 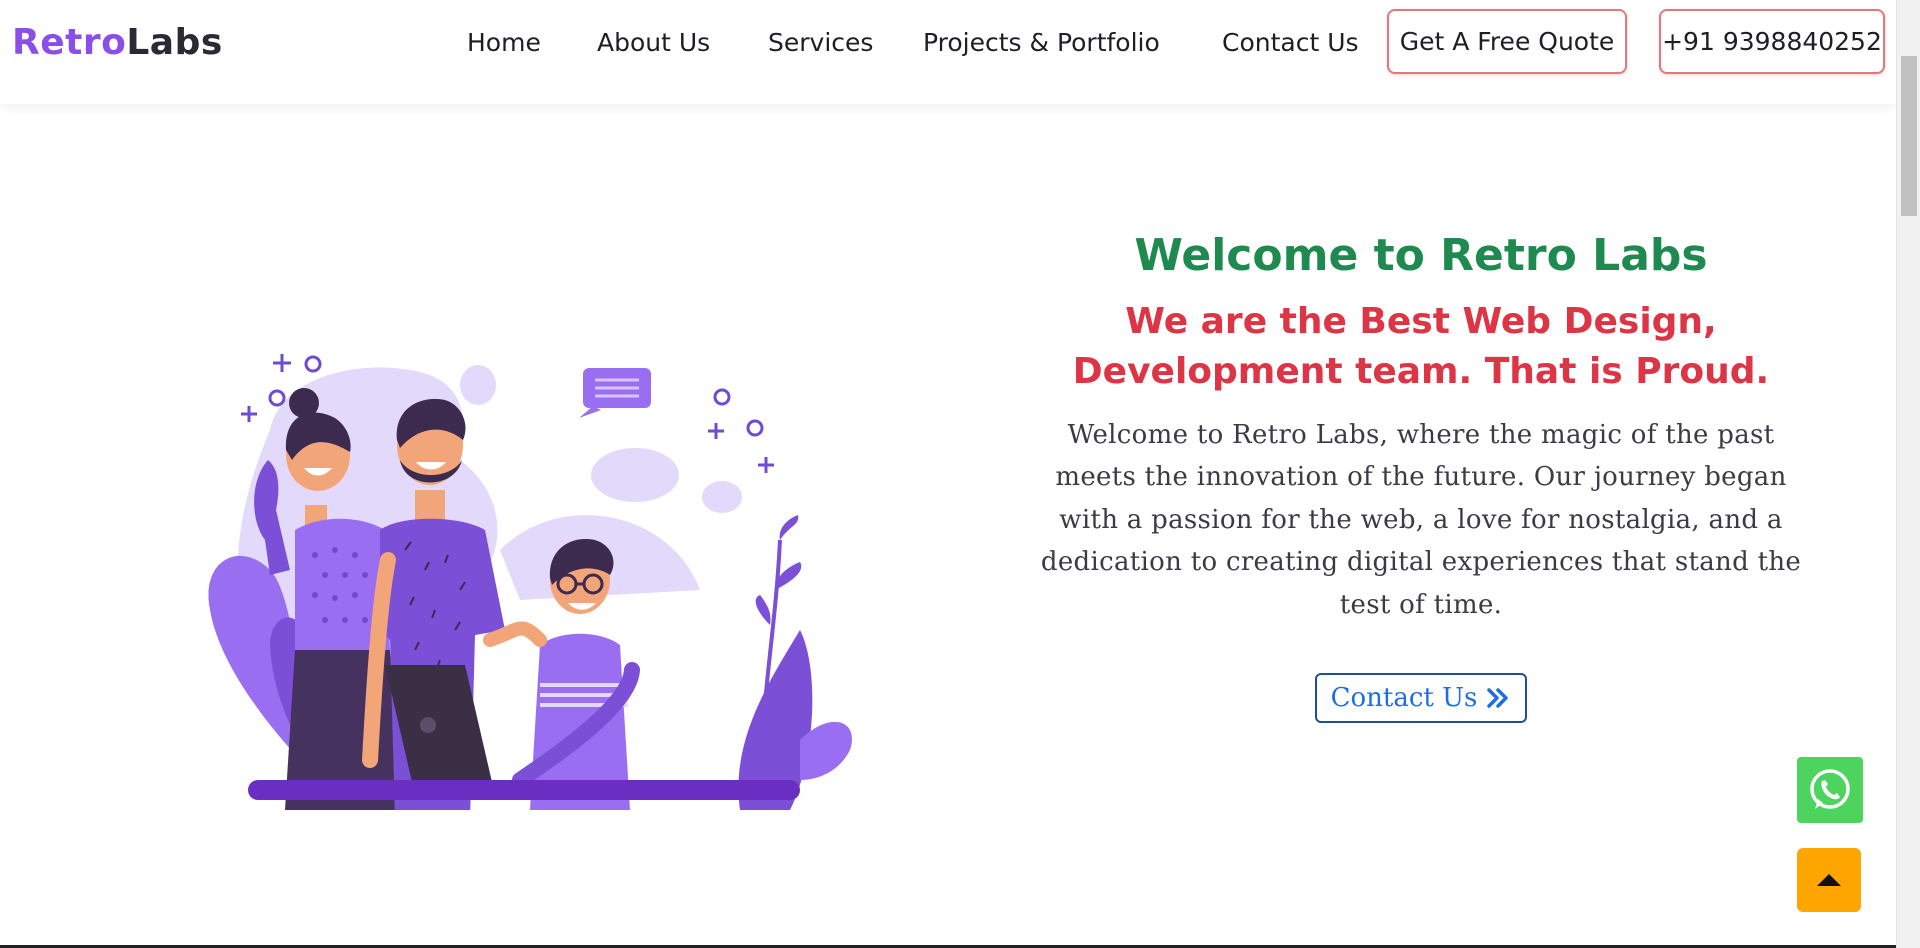 I want to click on get-free-quote-label: Get A Free Quote, so click(x=1507, y=41).